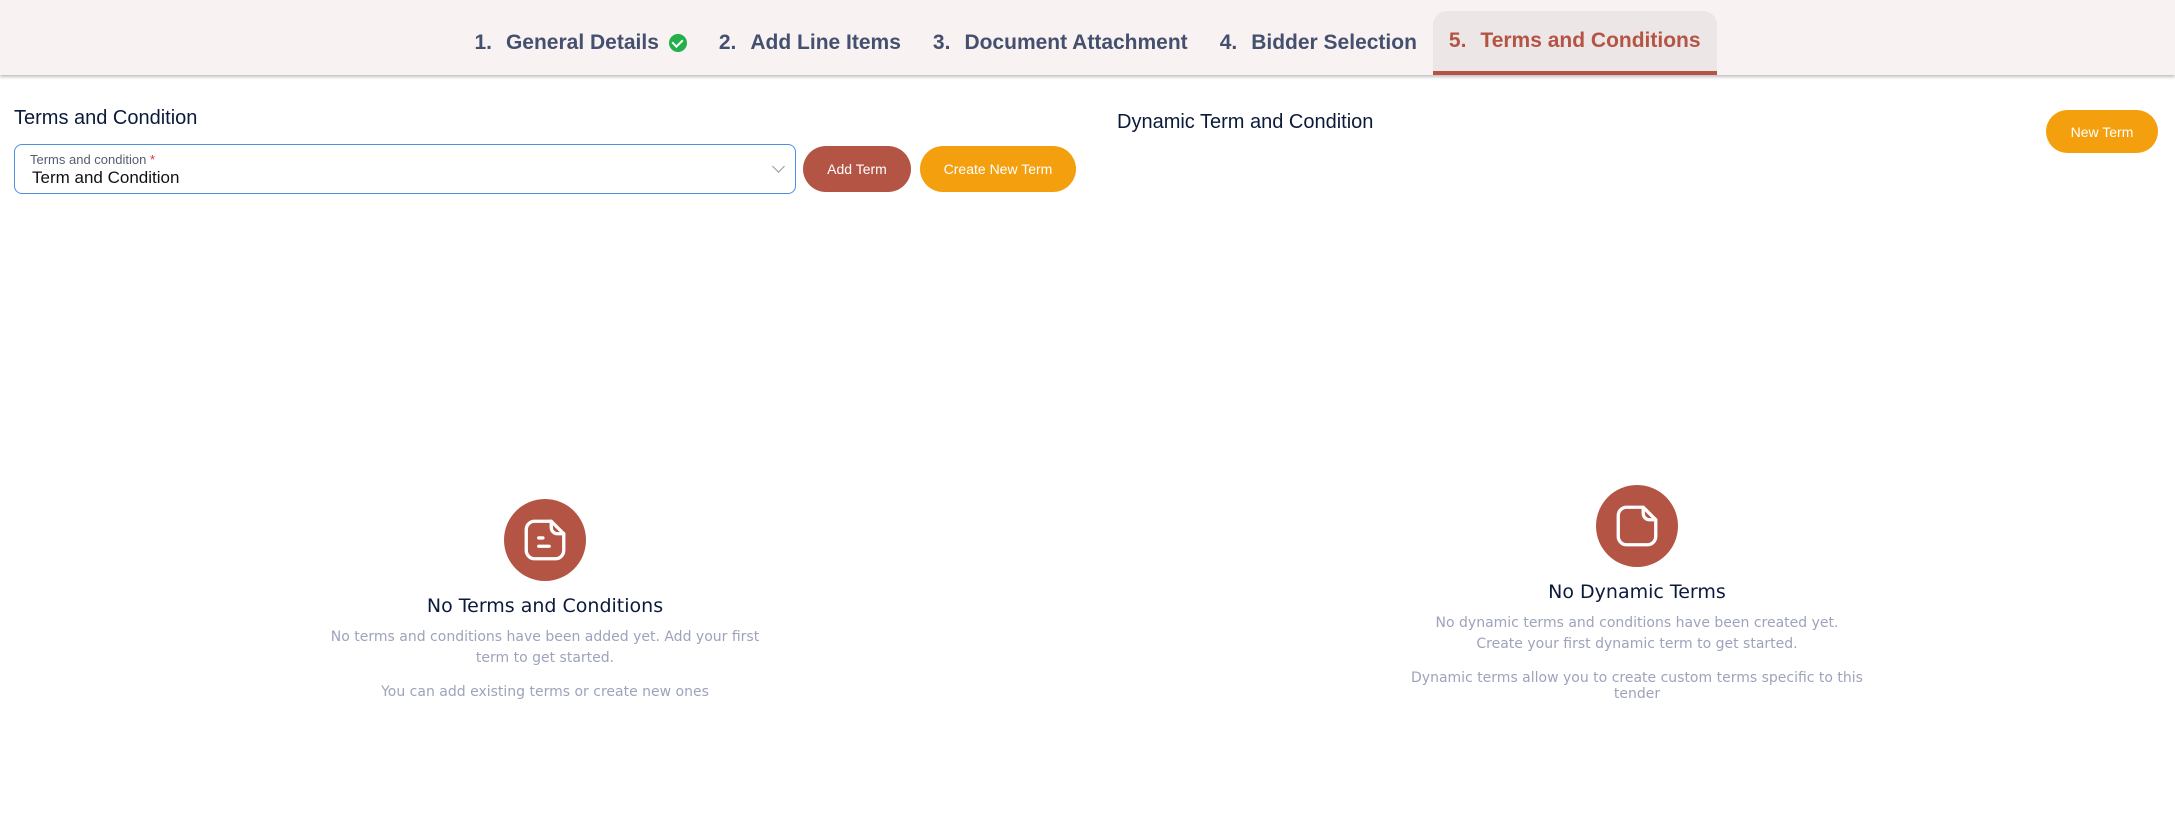 The image size is (2175, 840). What do you see at coordinates (106, 118) in the screenshot?
I see `terms-section-title: Terms and Condition` at bounding box center [106, 118].